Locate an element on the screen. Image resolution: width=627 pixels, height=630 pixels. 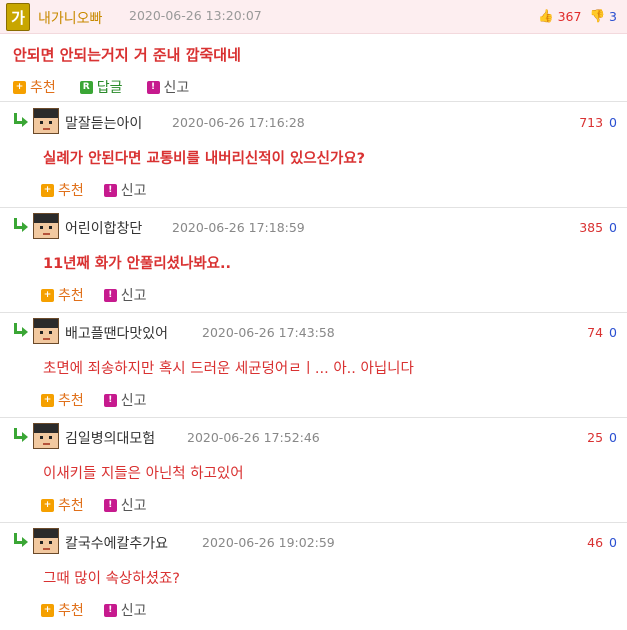
reply-text: 11년째 화가 안풀리셨나봐요.. is located at coordinates (137, 264).